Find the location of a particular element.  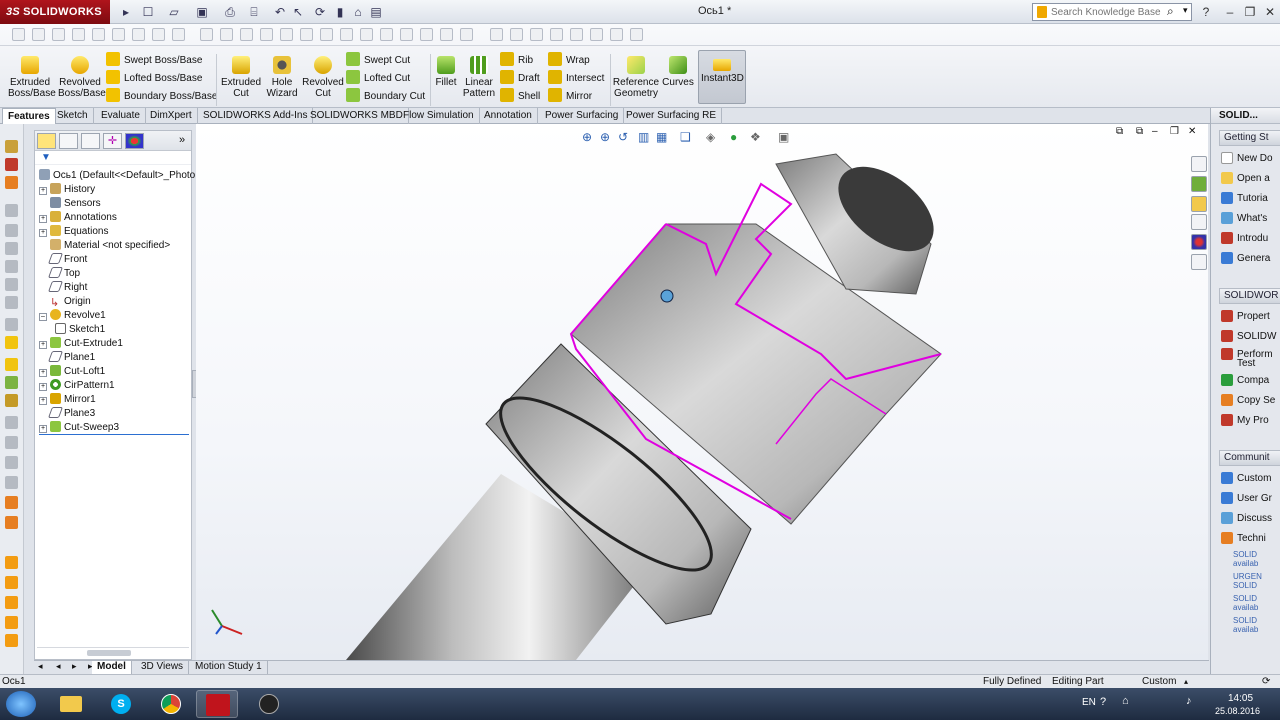

zoom-to-fit-icon: ⊕ is located at coordinates (587, 137).